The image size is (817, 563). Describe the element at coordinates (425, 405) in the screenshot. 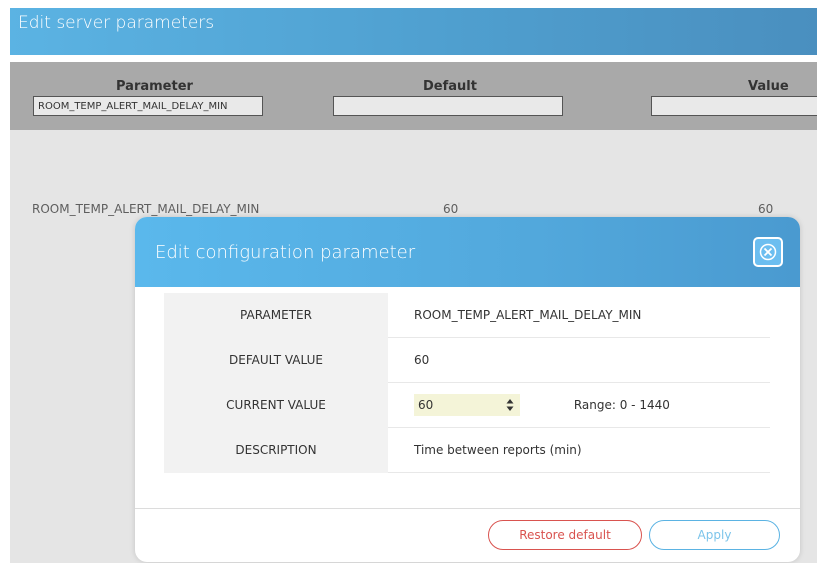

I see `current-value-input: 60` at that location.